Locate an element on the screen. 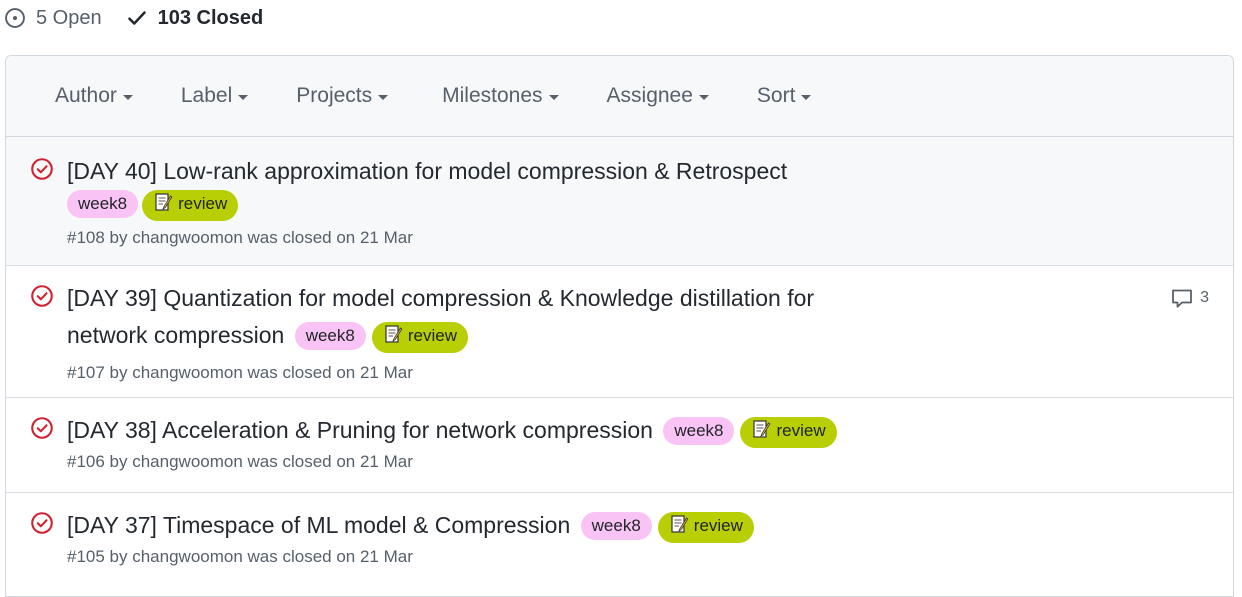 The image size is (1242, 597). comments-count: 3 is located at coordinates (1204, 297).